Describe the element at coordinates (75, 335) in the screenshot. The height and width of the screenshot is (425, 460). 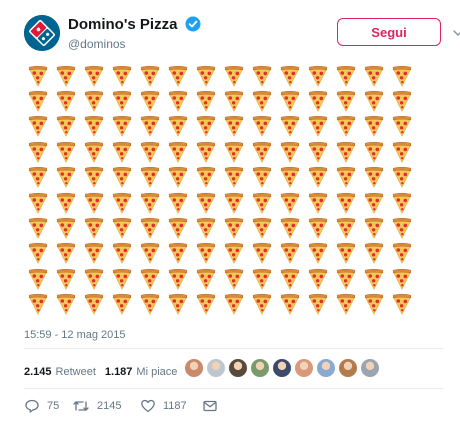
I see `tweet-timestamp: 15:59 - 12 mag 2015` at that location.